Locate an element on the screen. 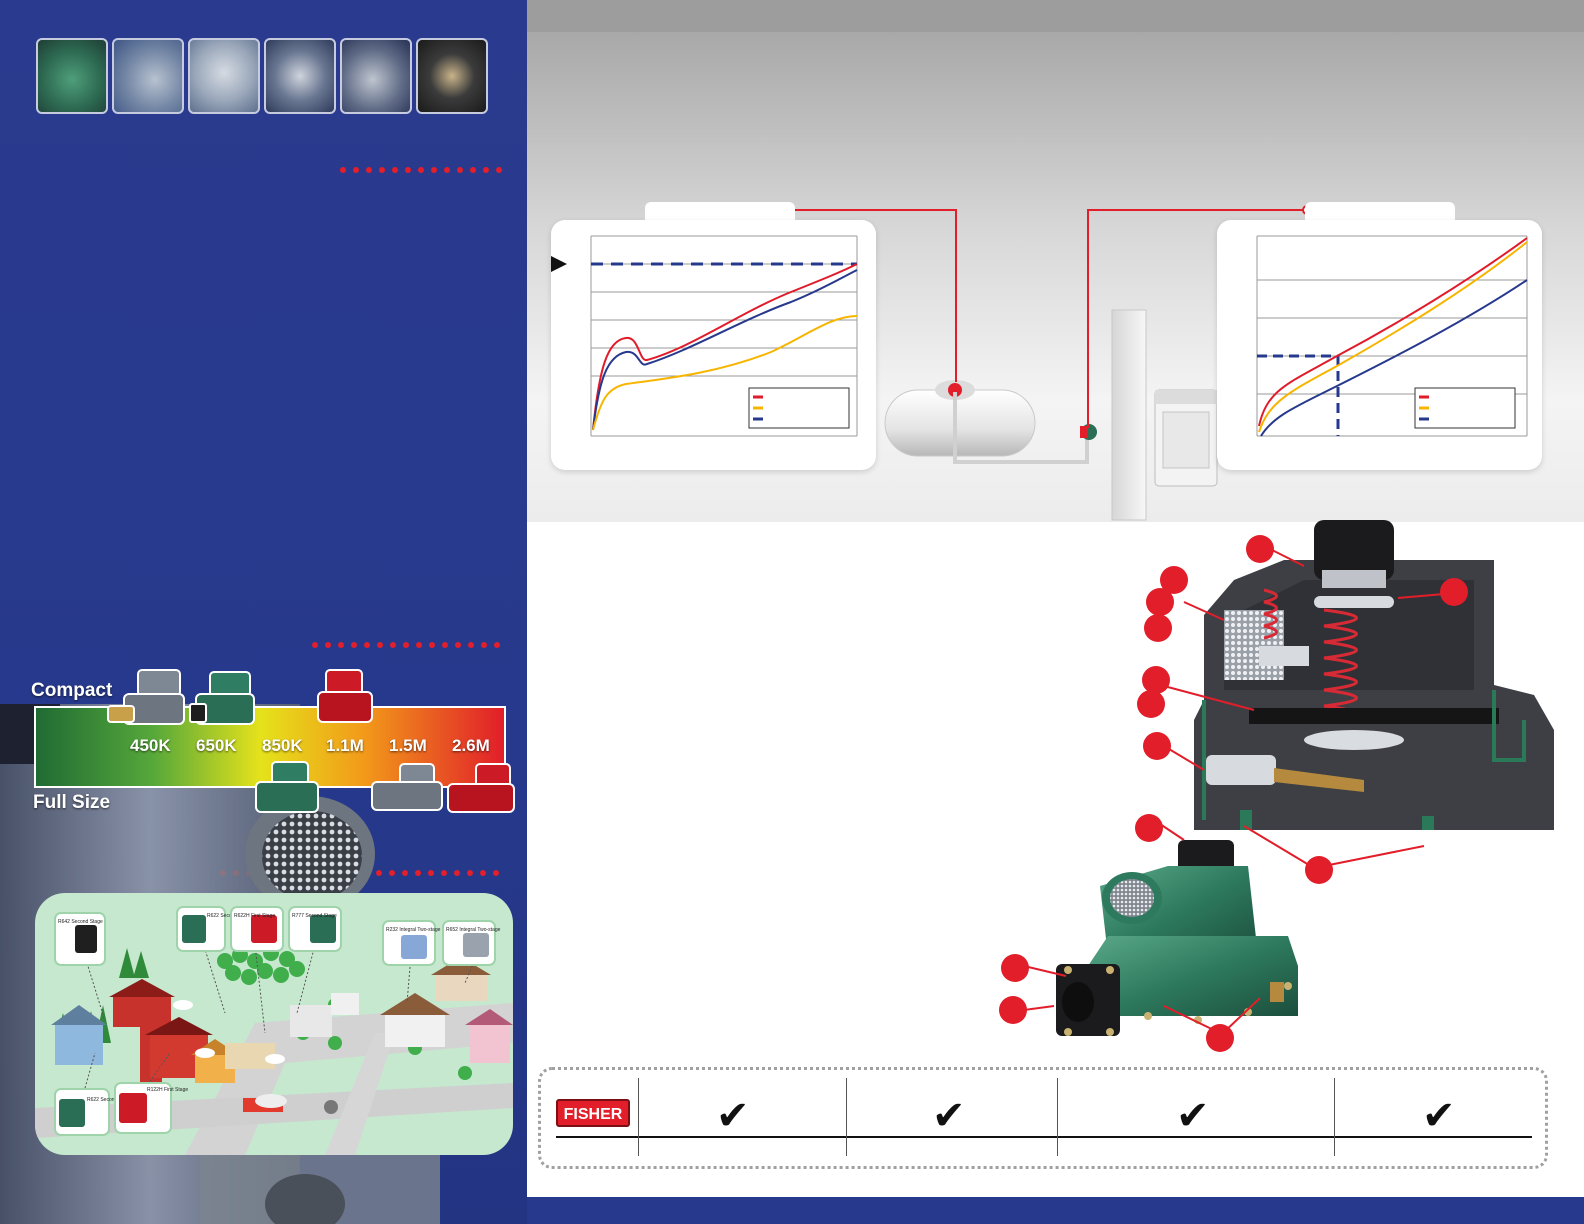 The width and height of the screenshot is (1584, 1224). map-label-r232: R232 Integral Two-stage is located at coordinates (413, 930).